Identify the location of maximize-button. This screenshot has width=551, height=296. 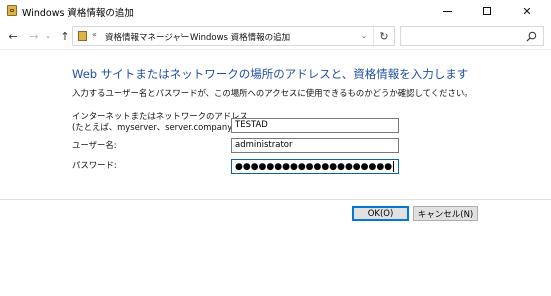
(487, 11).